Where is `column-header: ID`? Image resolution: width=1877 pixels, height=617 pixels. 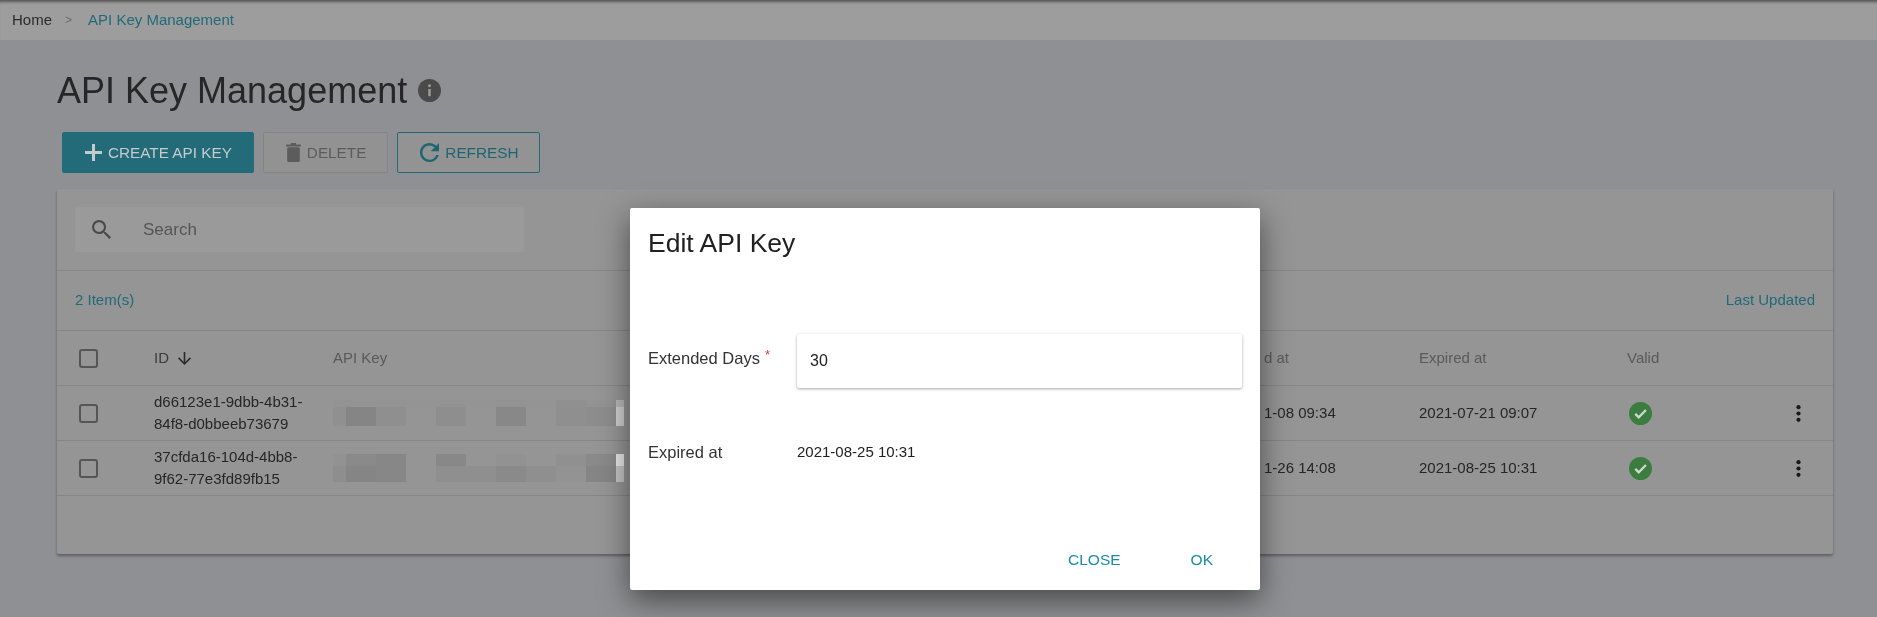 column-header: ID is located at coordinates (161, 358).